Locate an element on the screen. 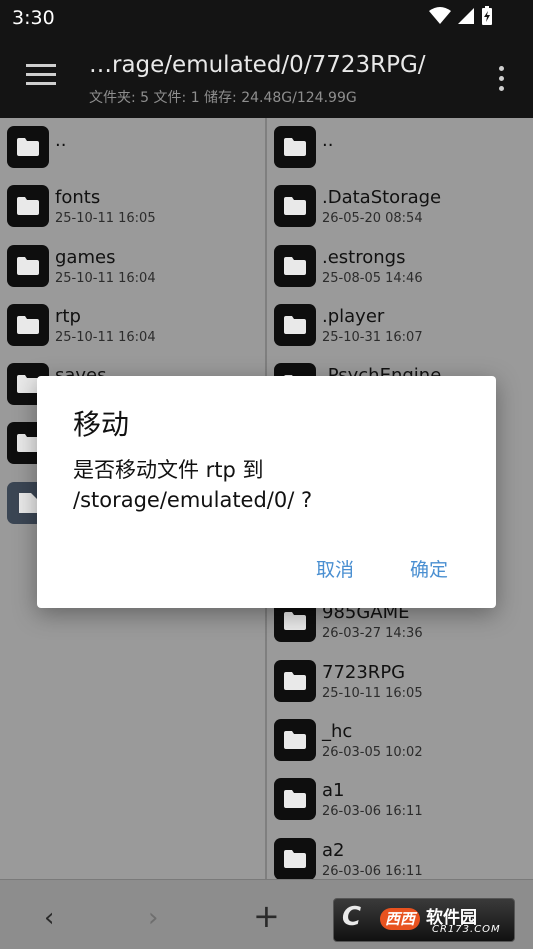  list-item: rtp 25-10-11 16:04 is located at coordinates (132, 325).